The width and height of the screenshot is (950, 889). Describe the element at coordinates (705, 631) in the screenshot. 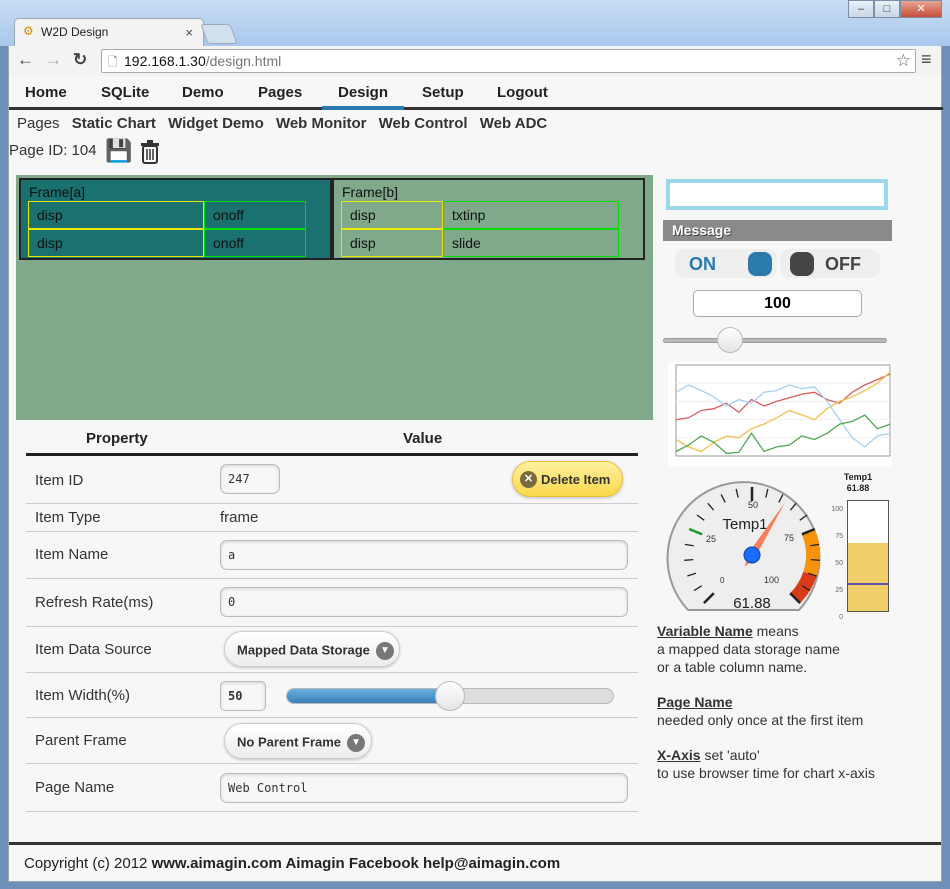

I see `help-title: Variable Name` at that location.